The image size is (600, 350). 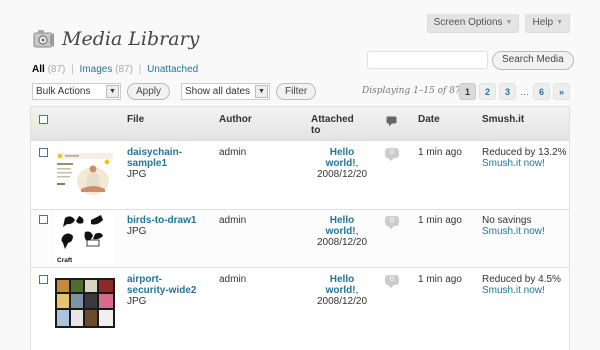 I want to click on file-name-line: security-wide2, so click(x=162, y=290).